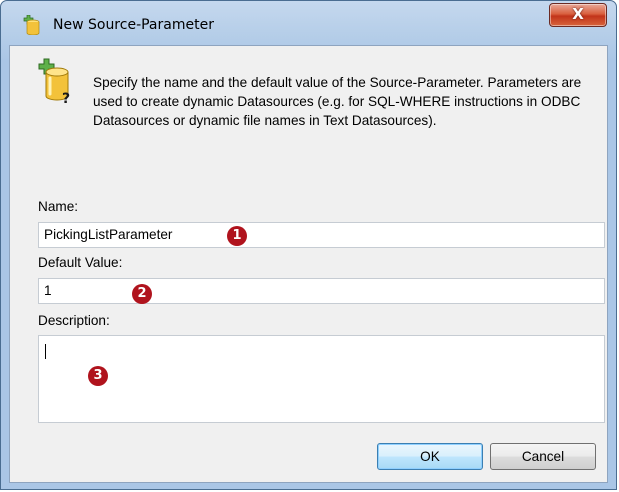  Describe the element at coordinates (80, 262) in the screenshot. I see `default-value-label: Default Value:` at that location.